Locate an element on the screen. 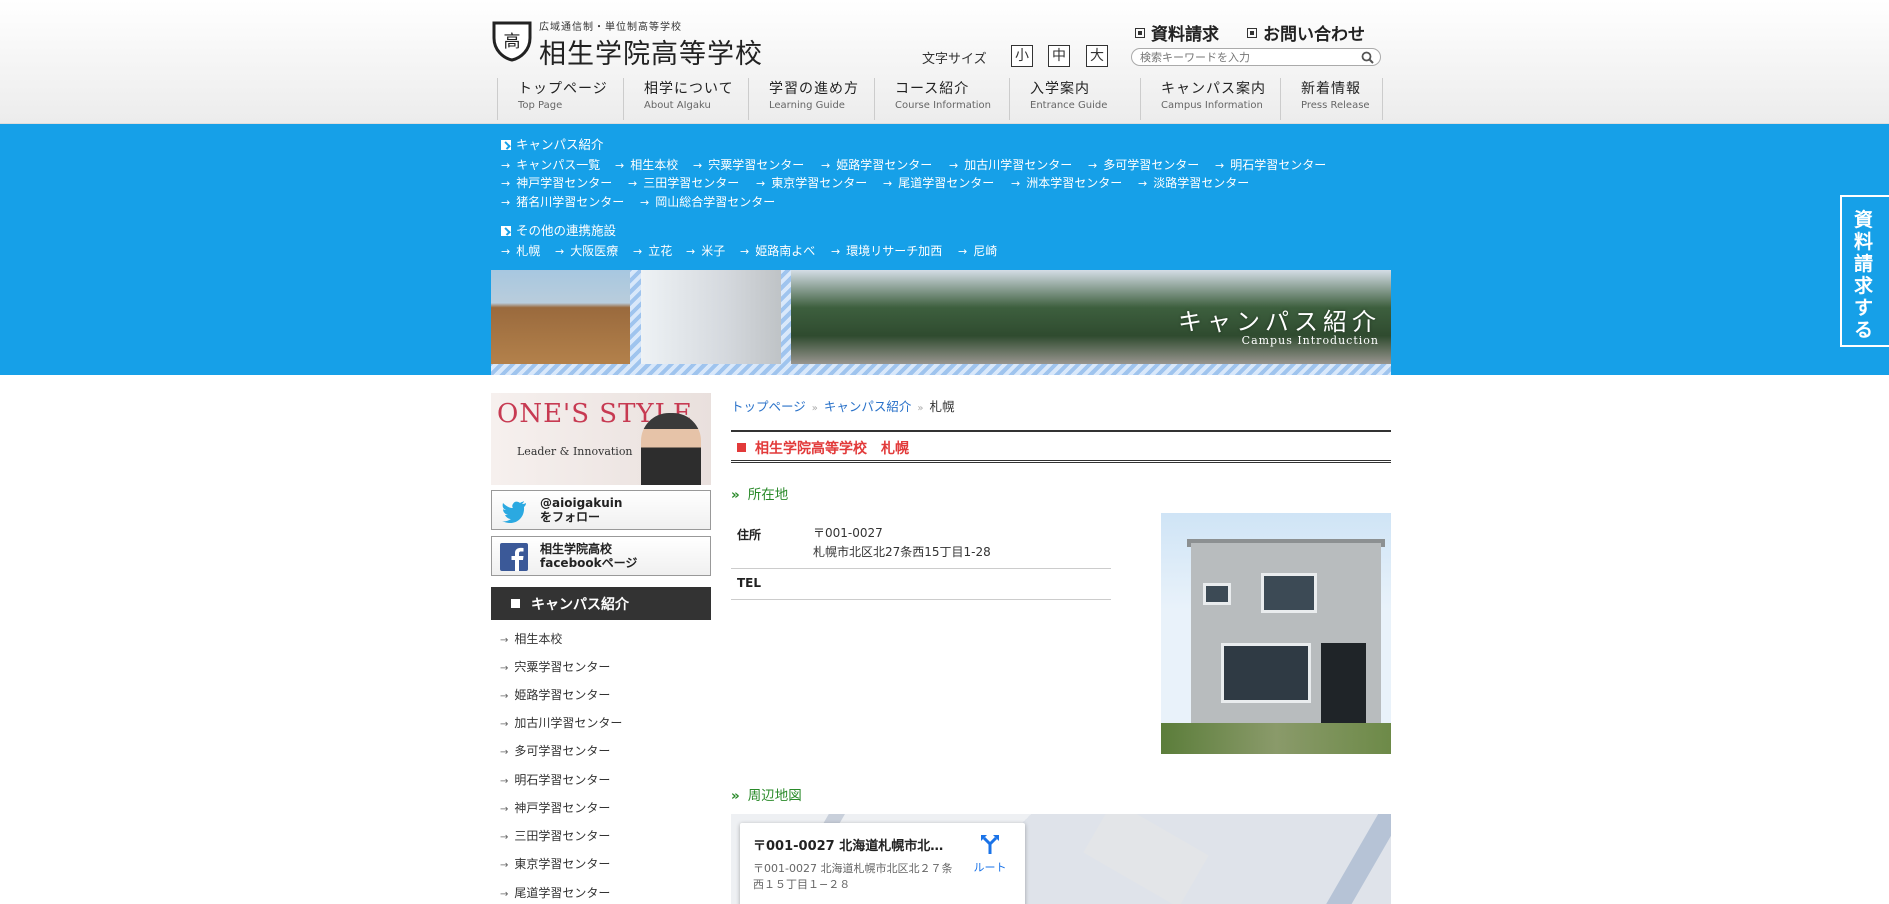  facebook-name: 相生学院高校 is located at coordinates (576, 549).